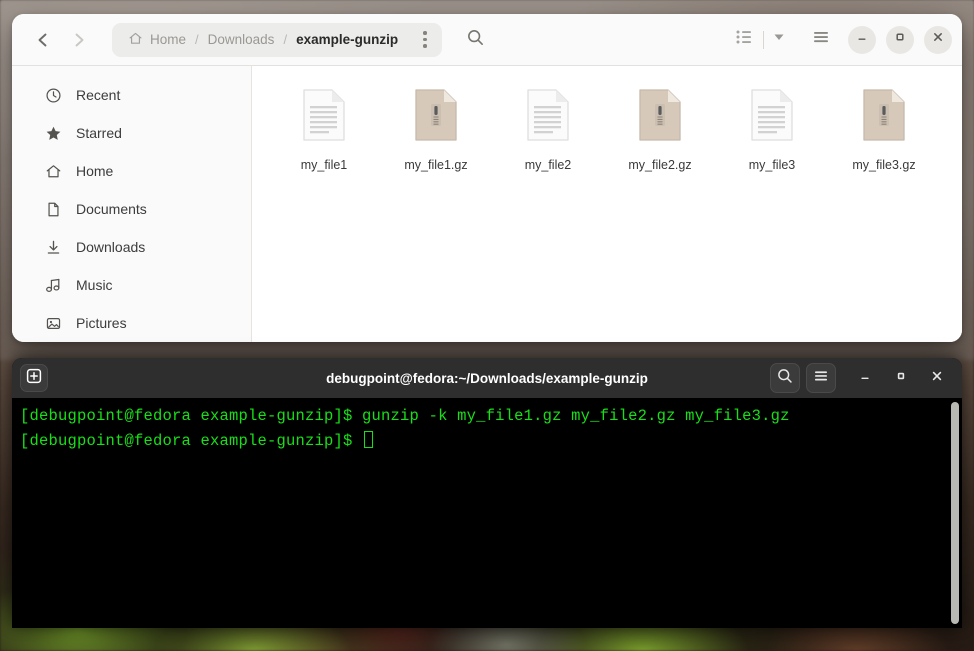  I want to click on file-item: my_file3.gz, so click(884, 130).